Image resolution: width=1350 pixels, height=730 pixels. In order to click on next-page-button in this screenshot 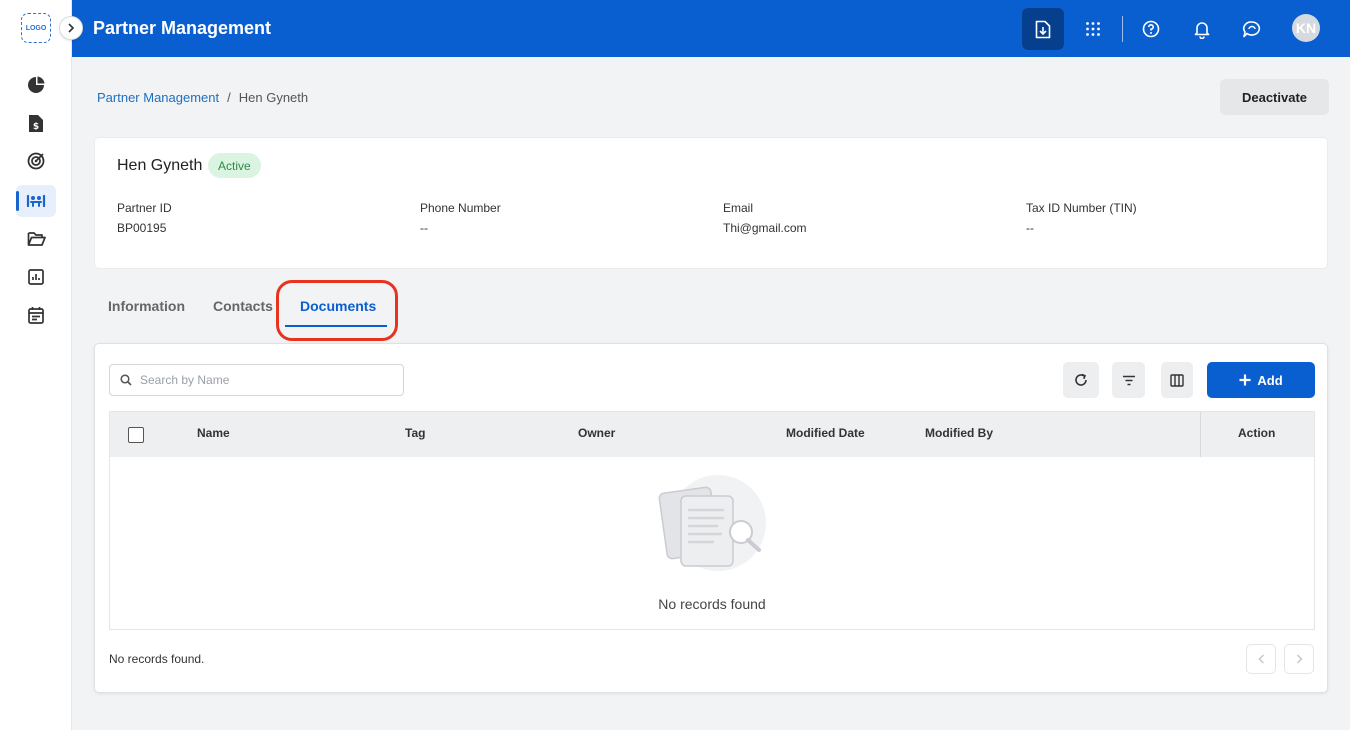, I will do `click(1299, 659)`.